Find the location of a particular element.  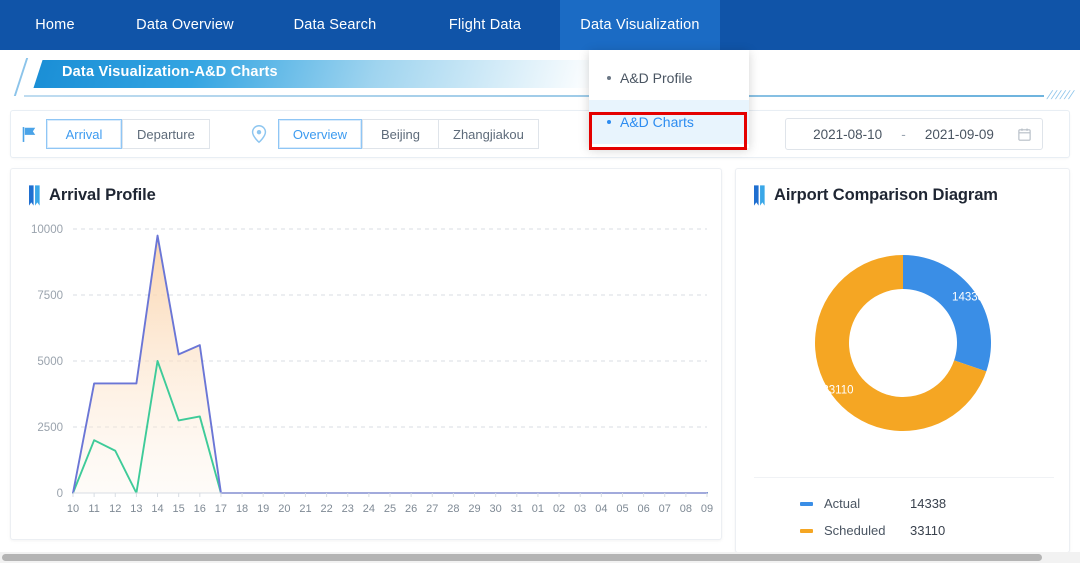

direction-button-arrival: Arrival is located at coordinates (84, 134).